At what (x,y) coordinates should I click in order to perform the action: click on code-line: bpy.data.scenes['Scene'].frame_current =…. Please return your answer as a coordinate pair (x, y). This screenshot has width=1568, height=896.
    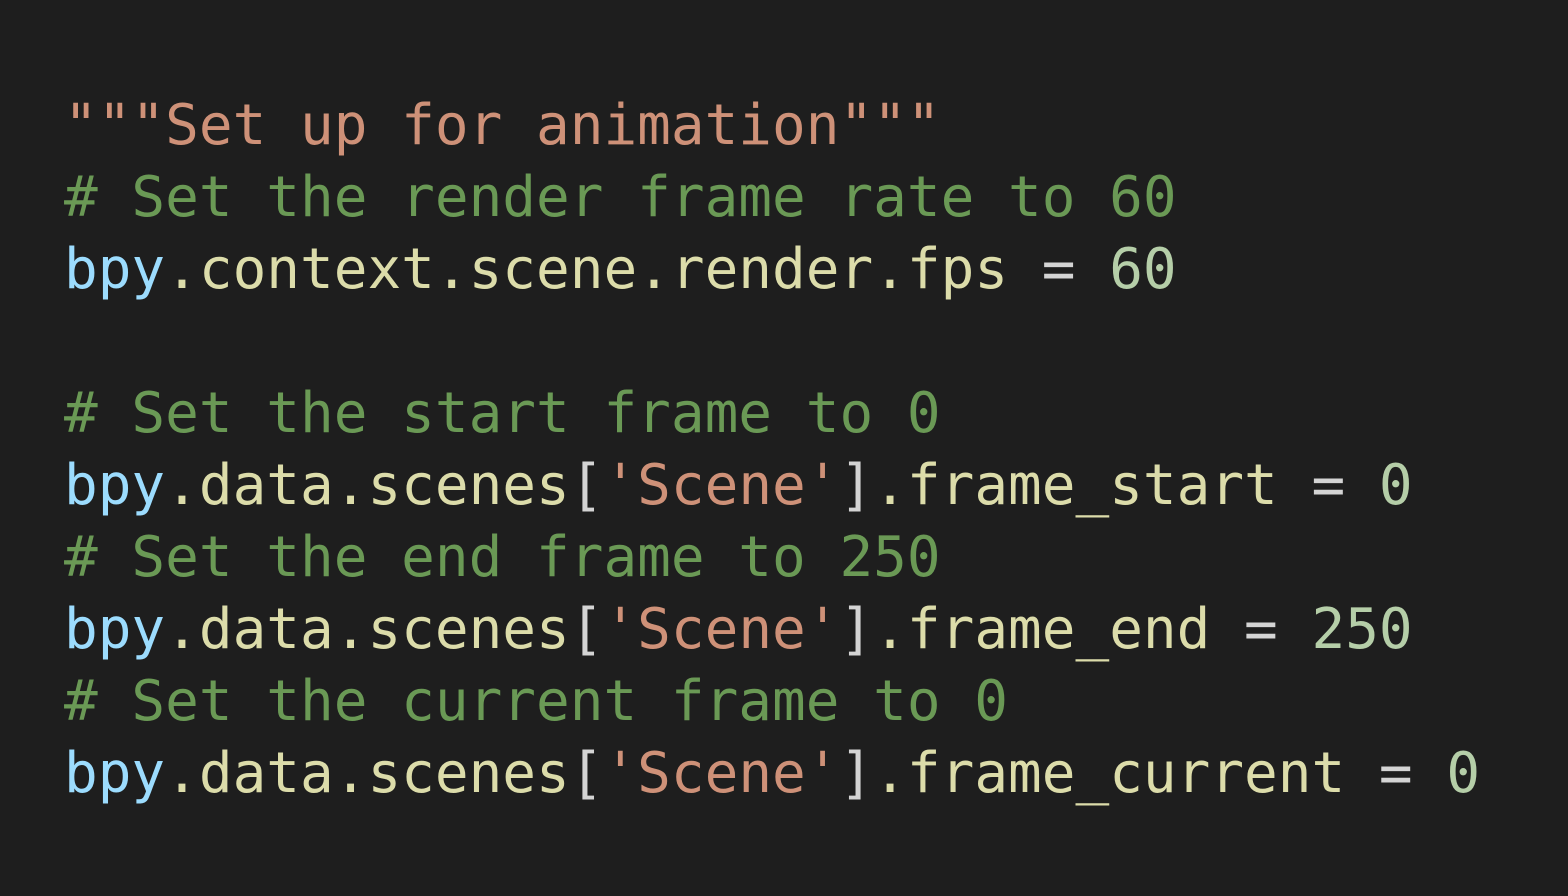
    Looking at the image, I should click on (772, 774).